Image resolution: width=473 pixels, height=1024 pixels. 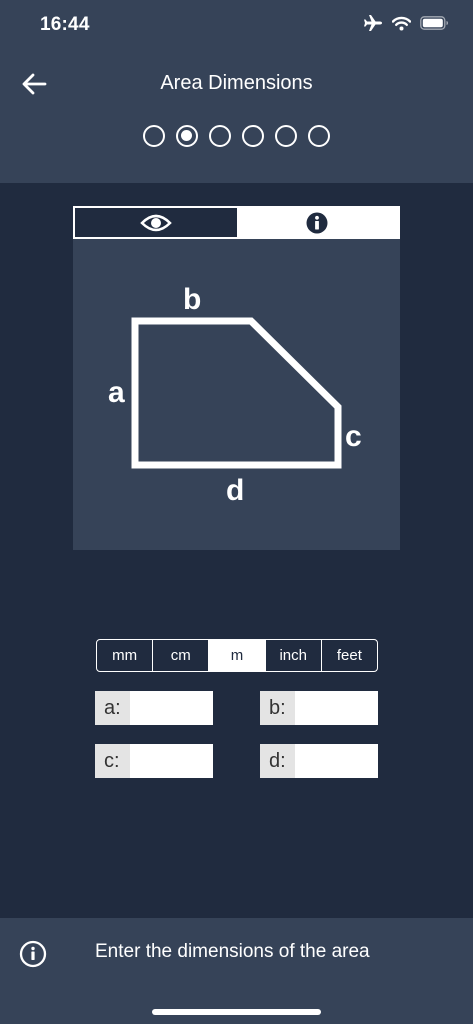 I want to click on field-b: b:, so click(x=319, y=708).